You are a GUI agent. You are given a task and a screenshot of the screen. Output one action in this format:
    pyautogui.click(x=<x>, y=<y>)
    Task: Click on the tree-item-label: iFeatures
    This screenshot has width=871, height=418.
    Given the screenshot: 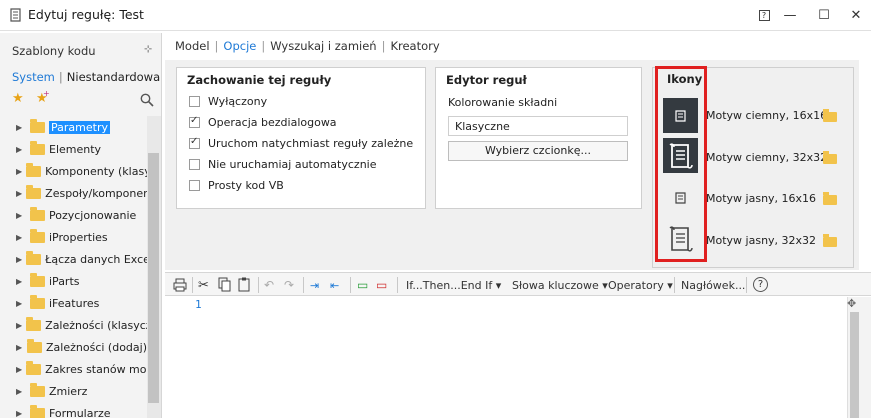 What is the action you would take?
    pyautogui.click(x=74, y=303)
    